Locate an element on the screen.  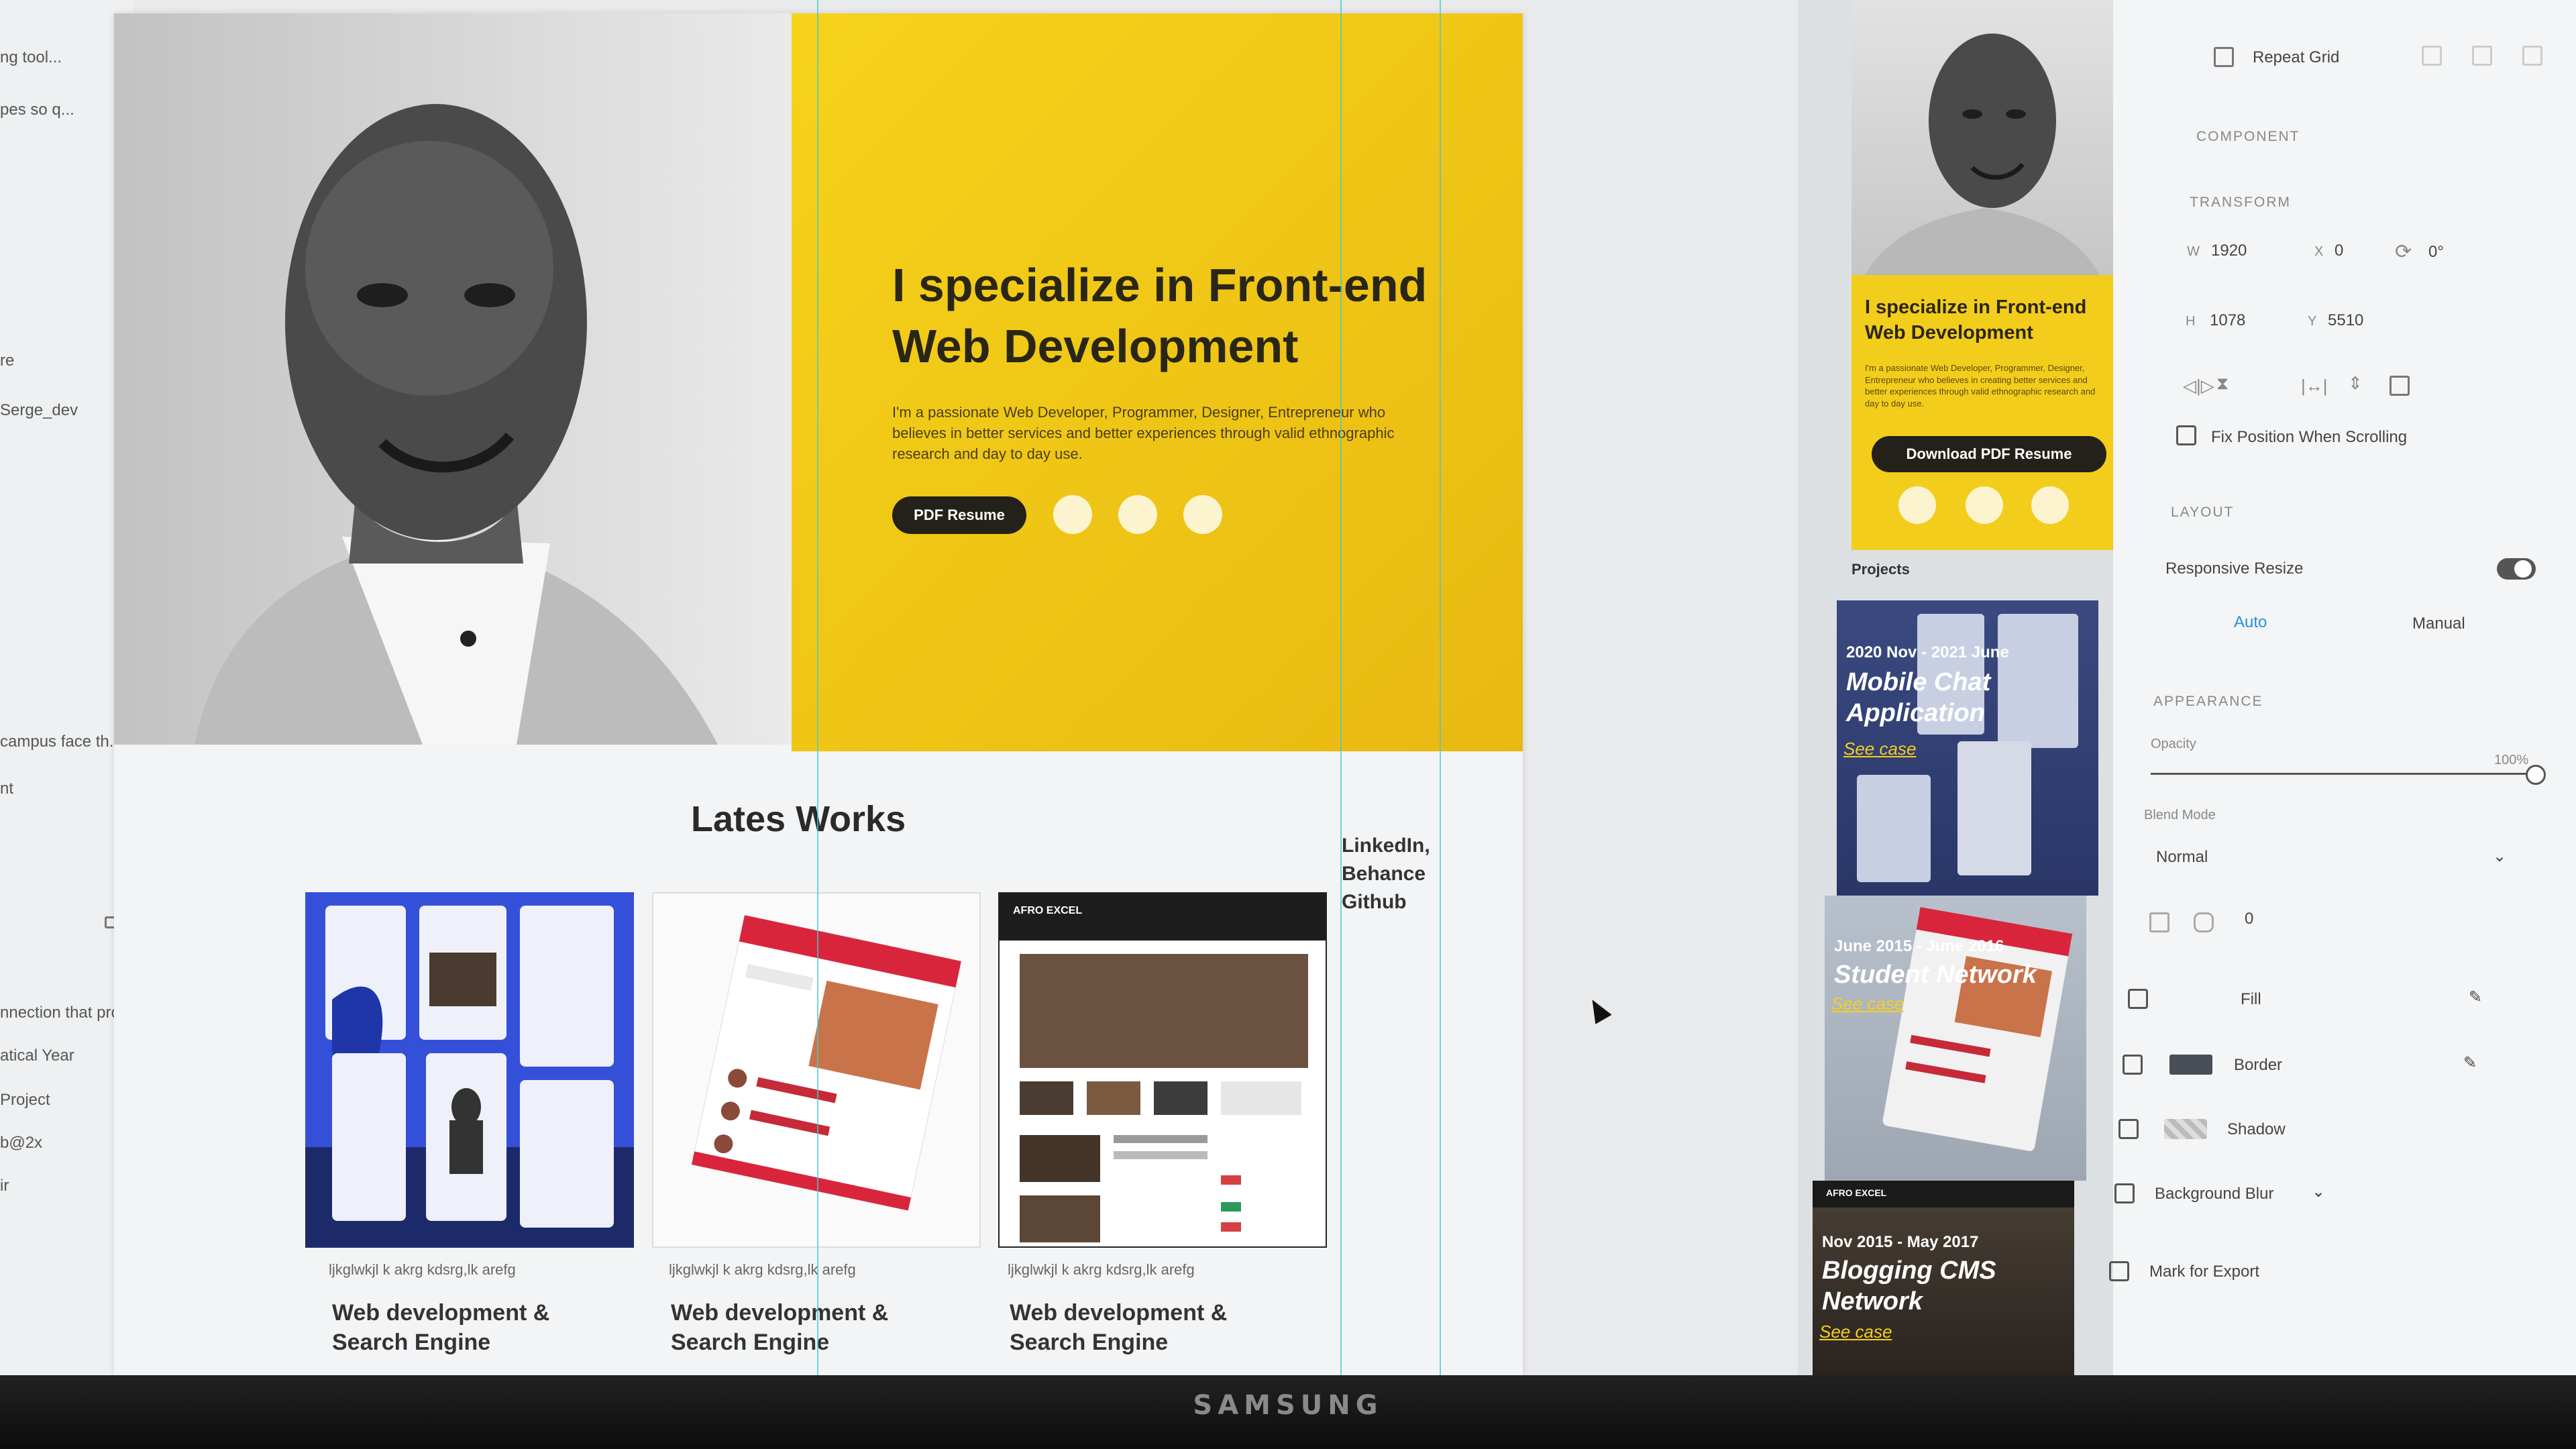
rotation-input: 0° is located at coordinates (2436, 252).